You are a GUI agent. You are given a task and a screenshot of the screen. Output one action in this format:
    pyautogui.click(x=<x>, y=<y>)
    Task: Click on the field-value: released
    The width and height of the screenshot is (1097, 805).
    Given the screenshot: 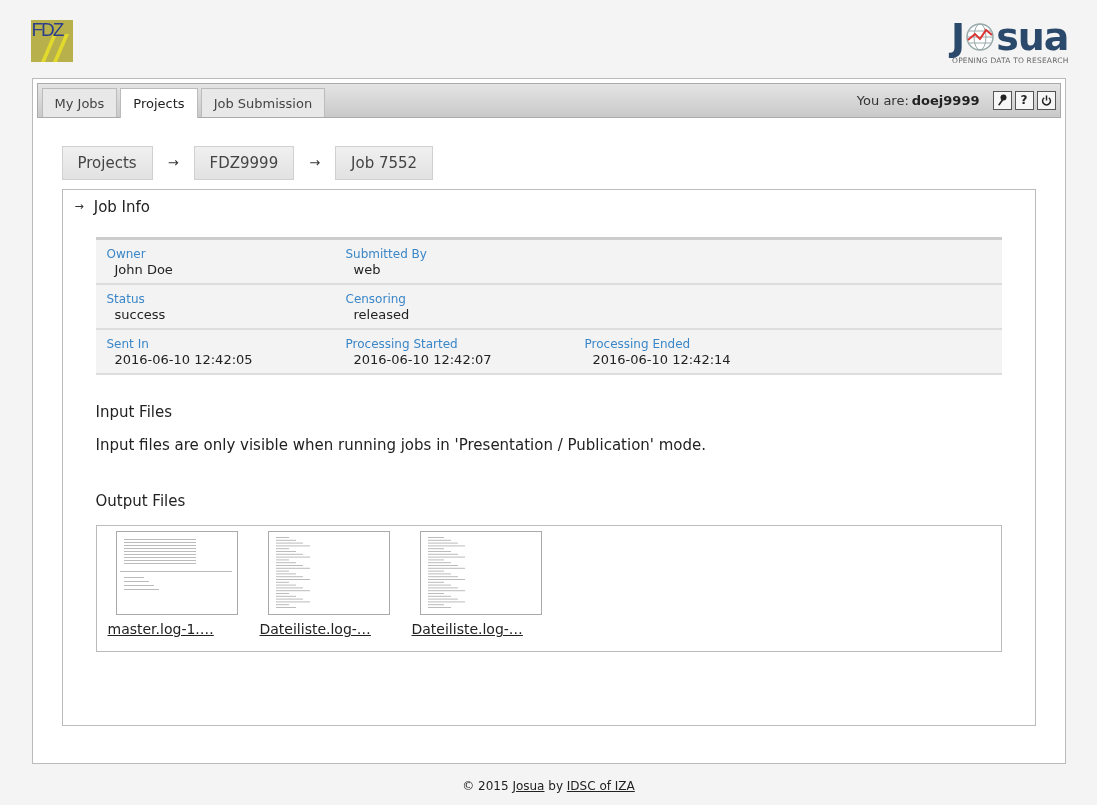 What is the action you would take?
    pyautogui.click(x=381, y=314)
    